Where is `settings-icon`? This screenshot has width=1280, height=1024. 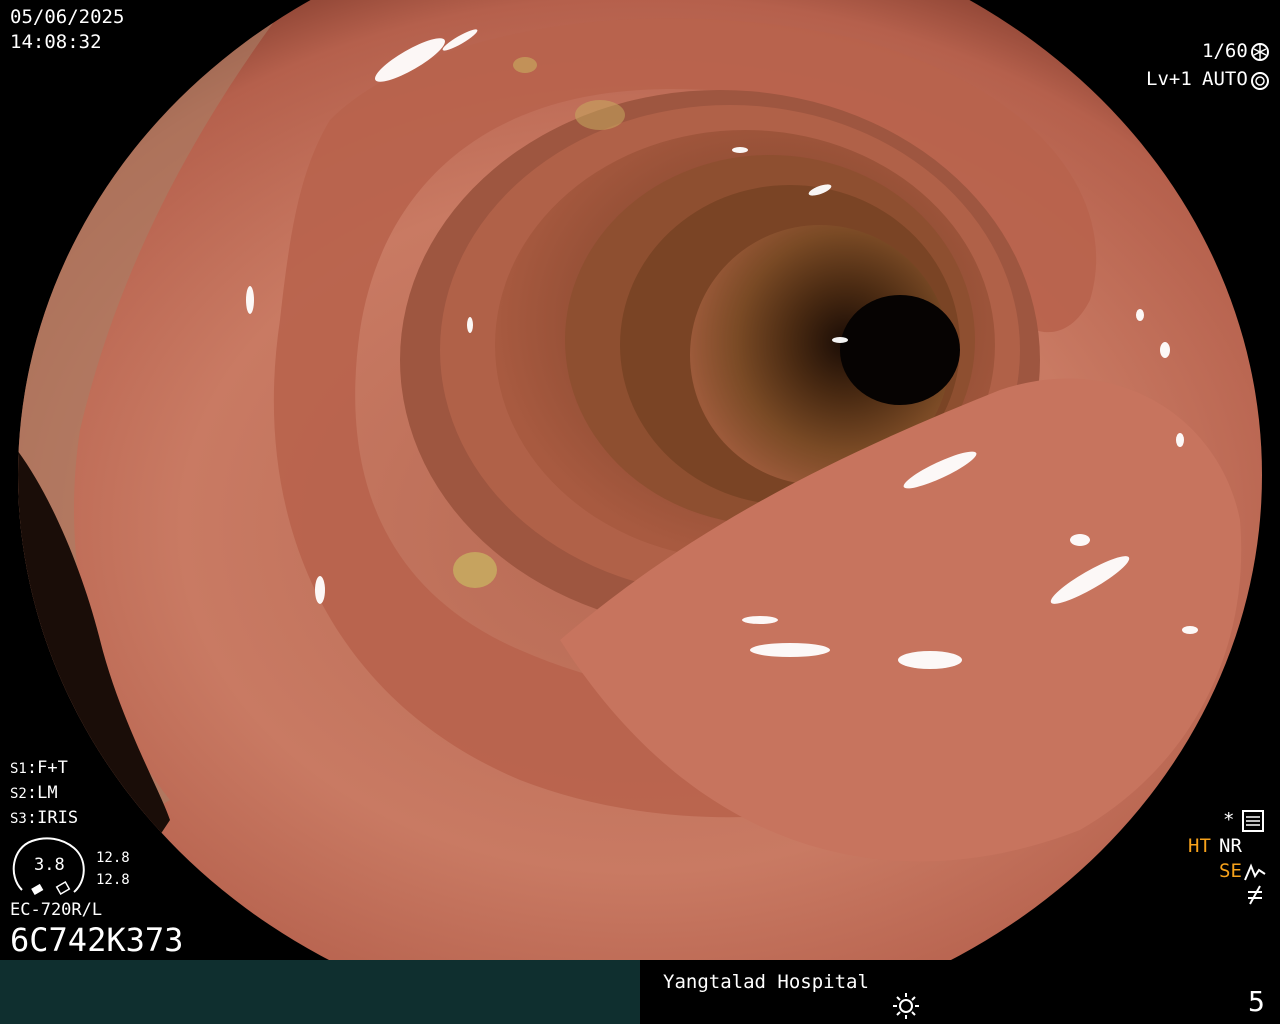
settings-icon is located at coordinates (1253, 821).